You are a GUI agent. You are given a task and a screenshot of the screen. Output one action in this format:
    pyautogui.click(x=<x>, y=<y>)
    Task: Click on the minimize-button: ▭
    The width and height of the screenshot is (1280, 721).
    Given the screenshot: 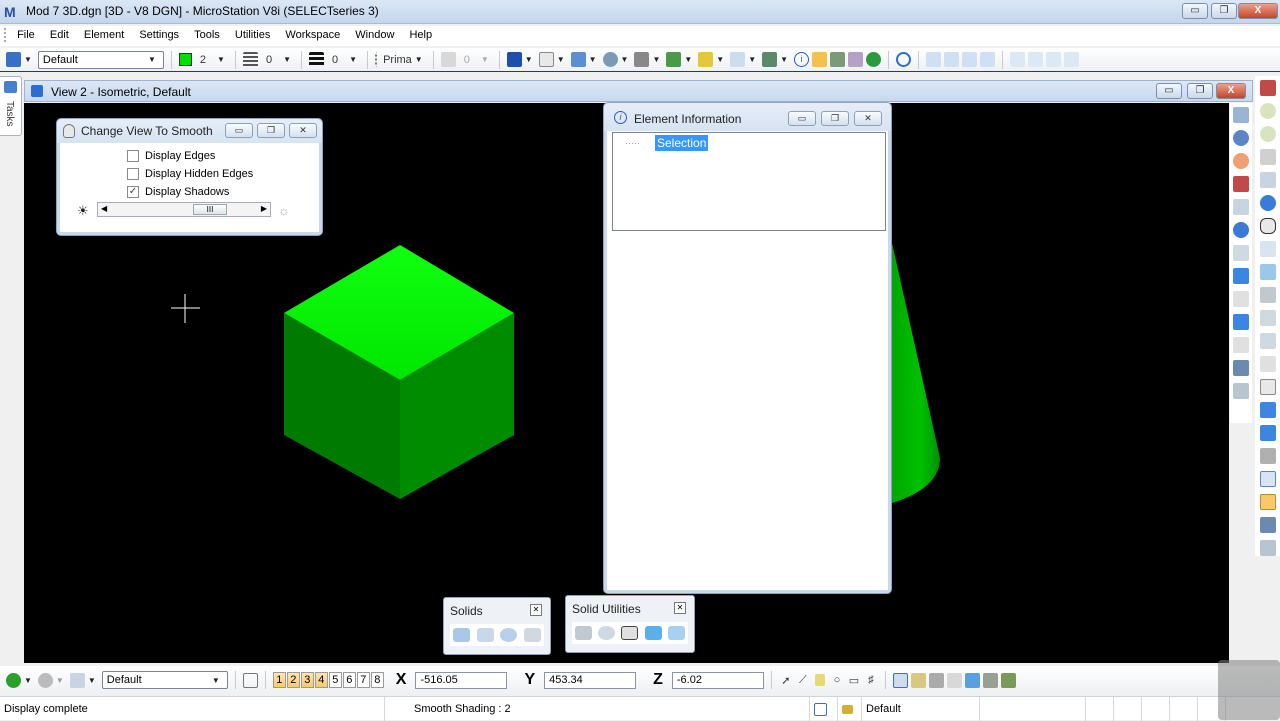 What is the action you would take?
    pyautogui.click(x=1195, y=11)
    